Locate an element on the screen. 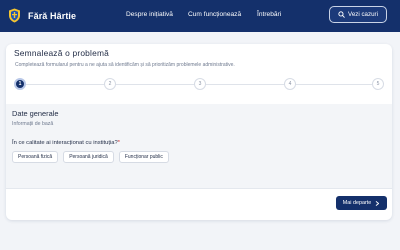 The image size is (400, 250). view-cases-button: Vezi cazuri is located at coordinates (358, 14).